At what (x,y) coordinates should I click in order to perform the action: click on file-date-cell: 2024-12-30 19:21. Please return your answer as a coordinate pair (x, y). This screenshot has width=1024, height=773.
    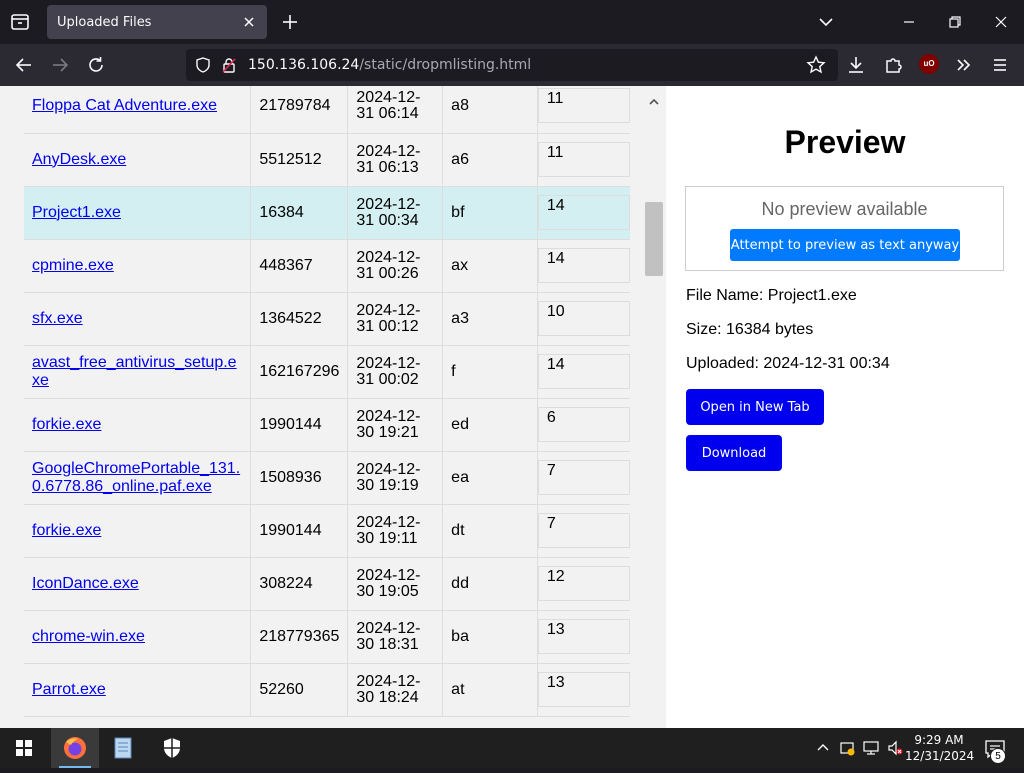
    Looking at the image, I should click on (395, 425).